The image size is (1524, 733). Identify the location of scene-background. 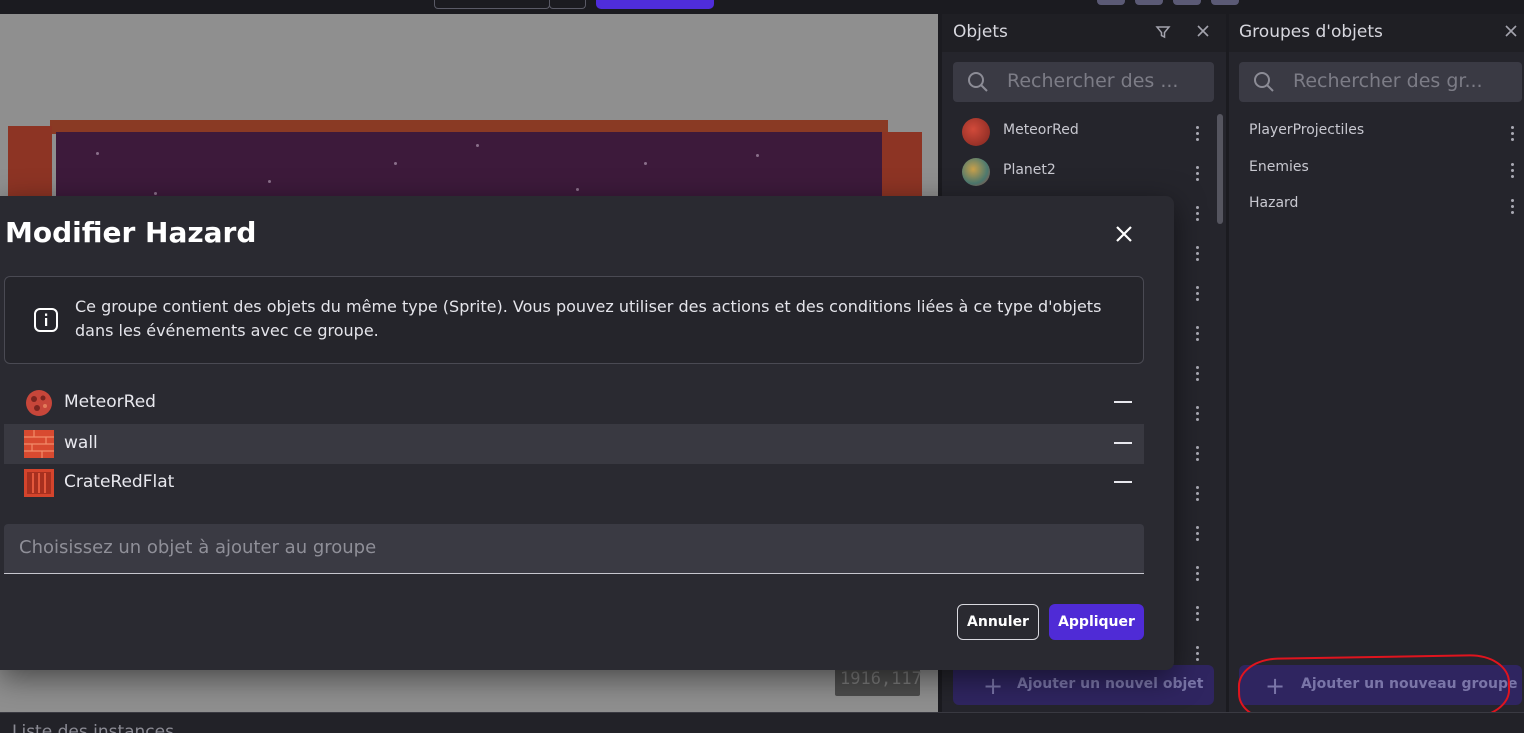
(469, 167).